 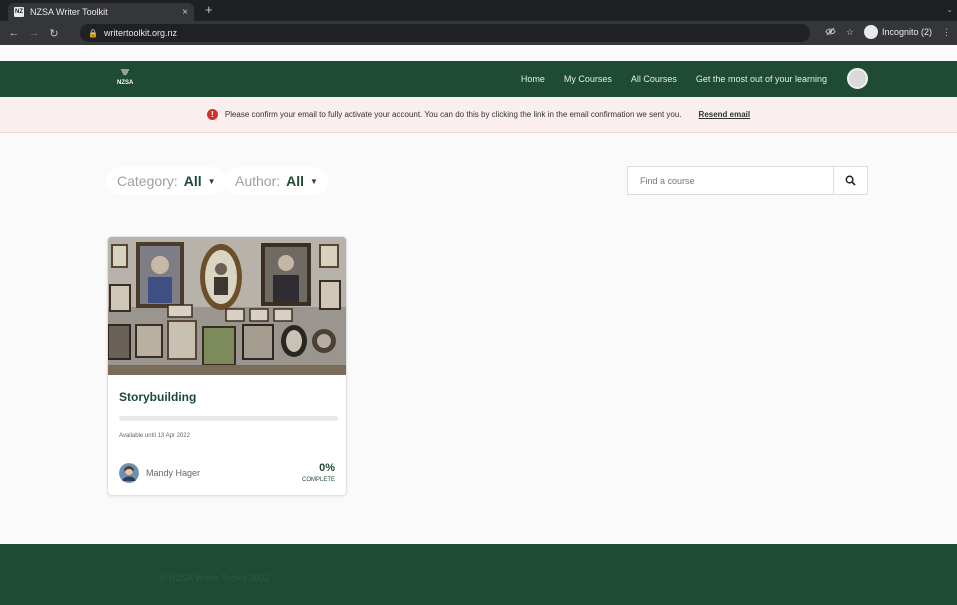 What do you see at coordinates (157, 397) in the screenshot?
I see `course-title: Storybuilding` at bounding box center [157, 397].